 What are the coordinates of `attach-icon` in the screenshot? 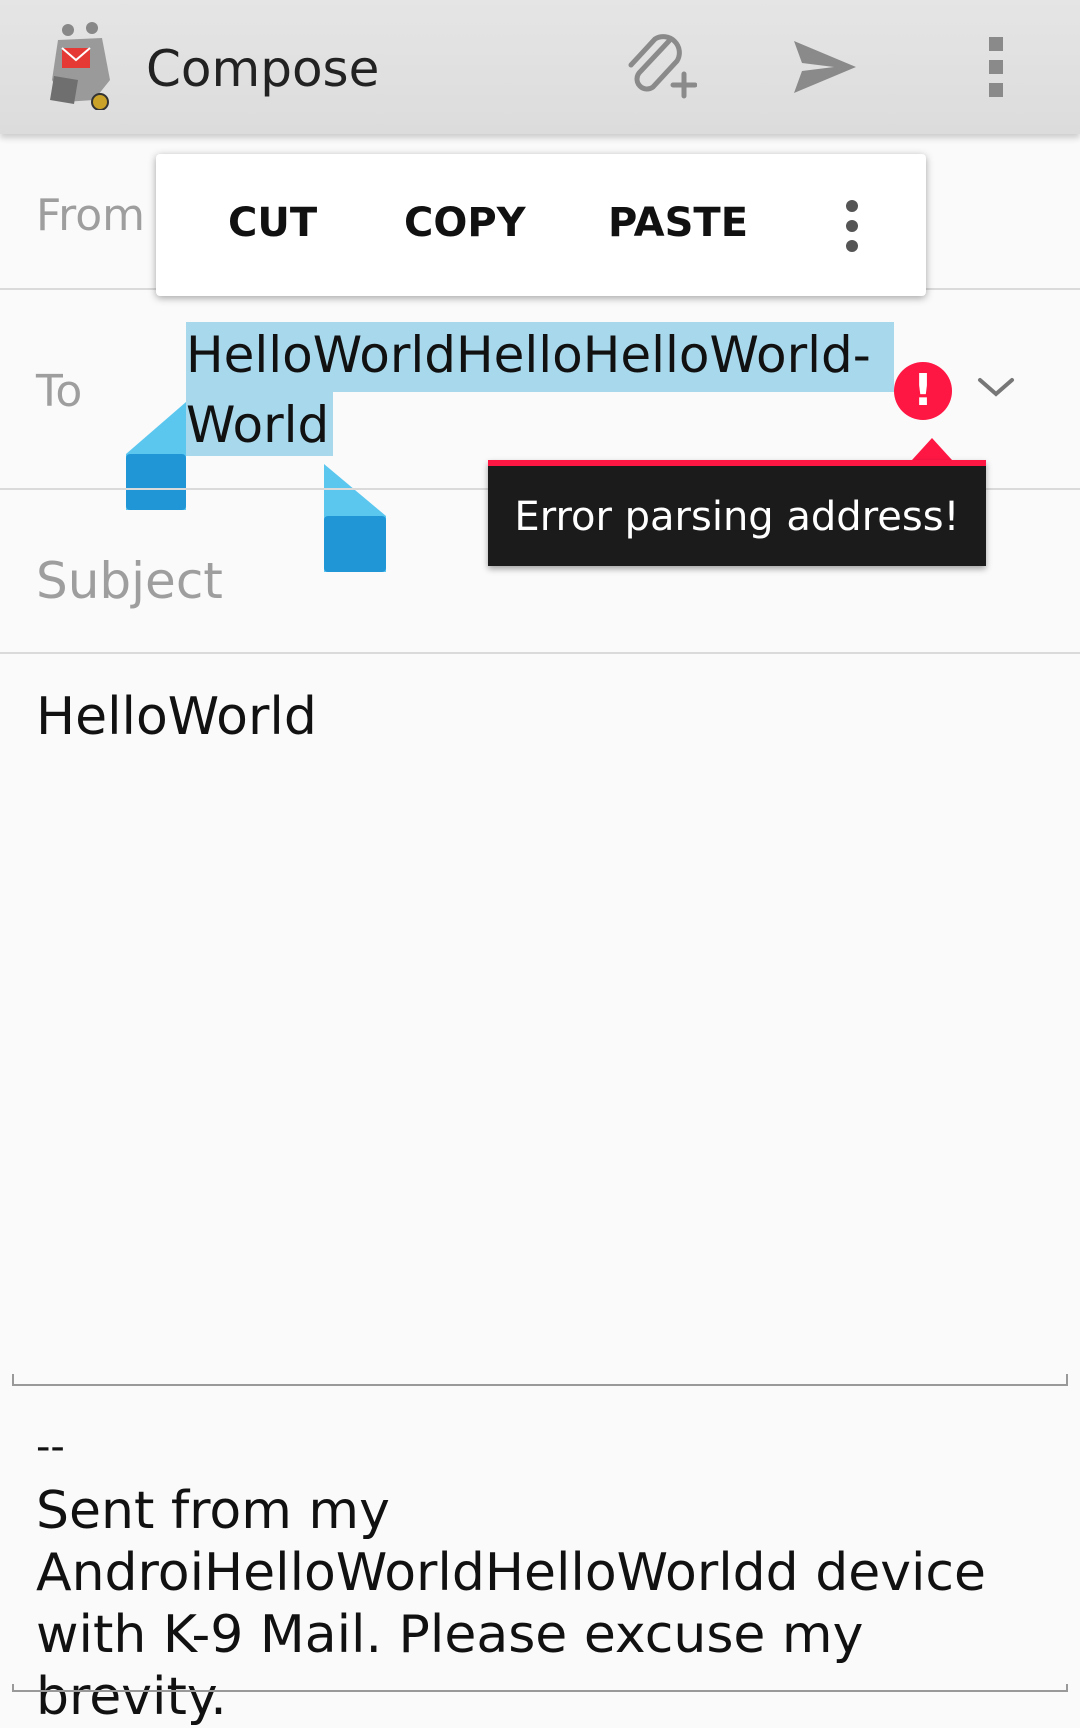 It's located at (657, 67).